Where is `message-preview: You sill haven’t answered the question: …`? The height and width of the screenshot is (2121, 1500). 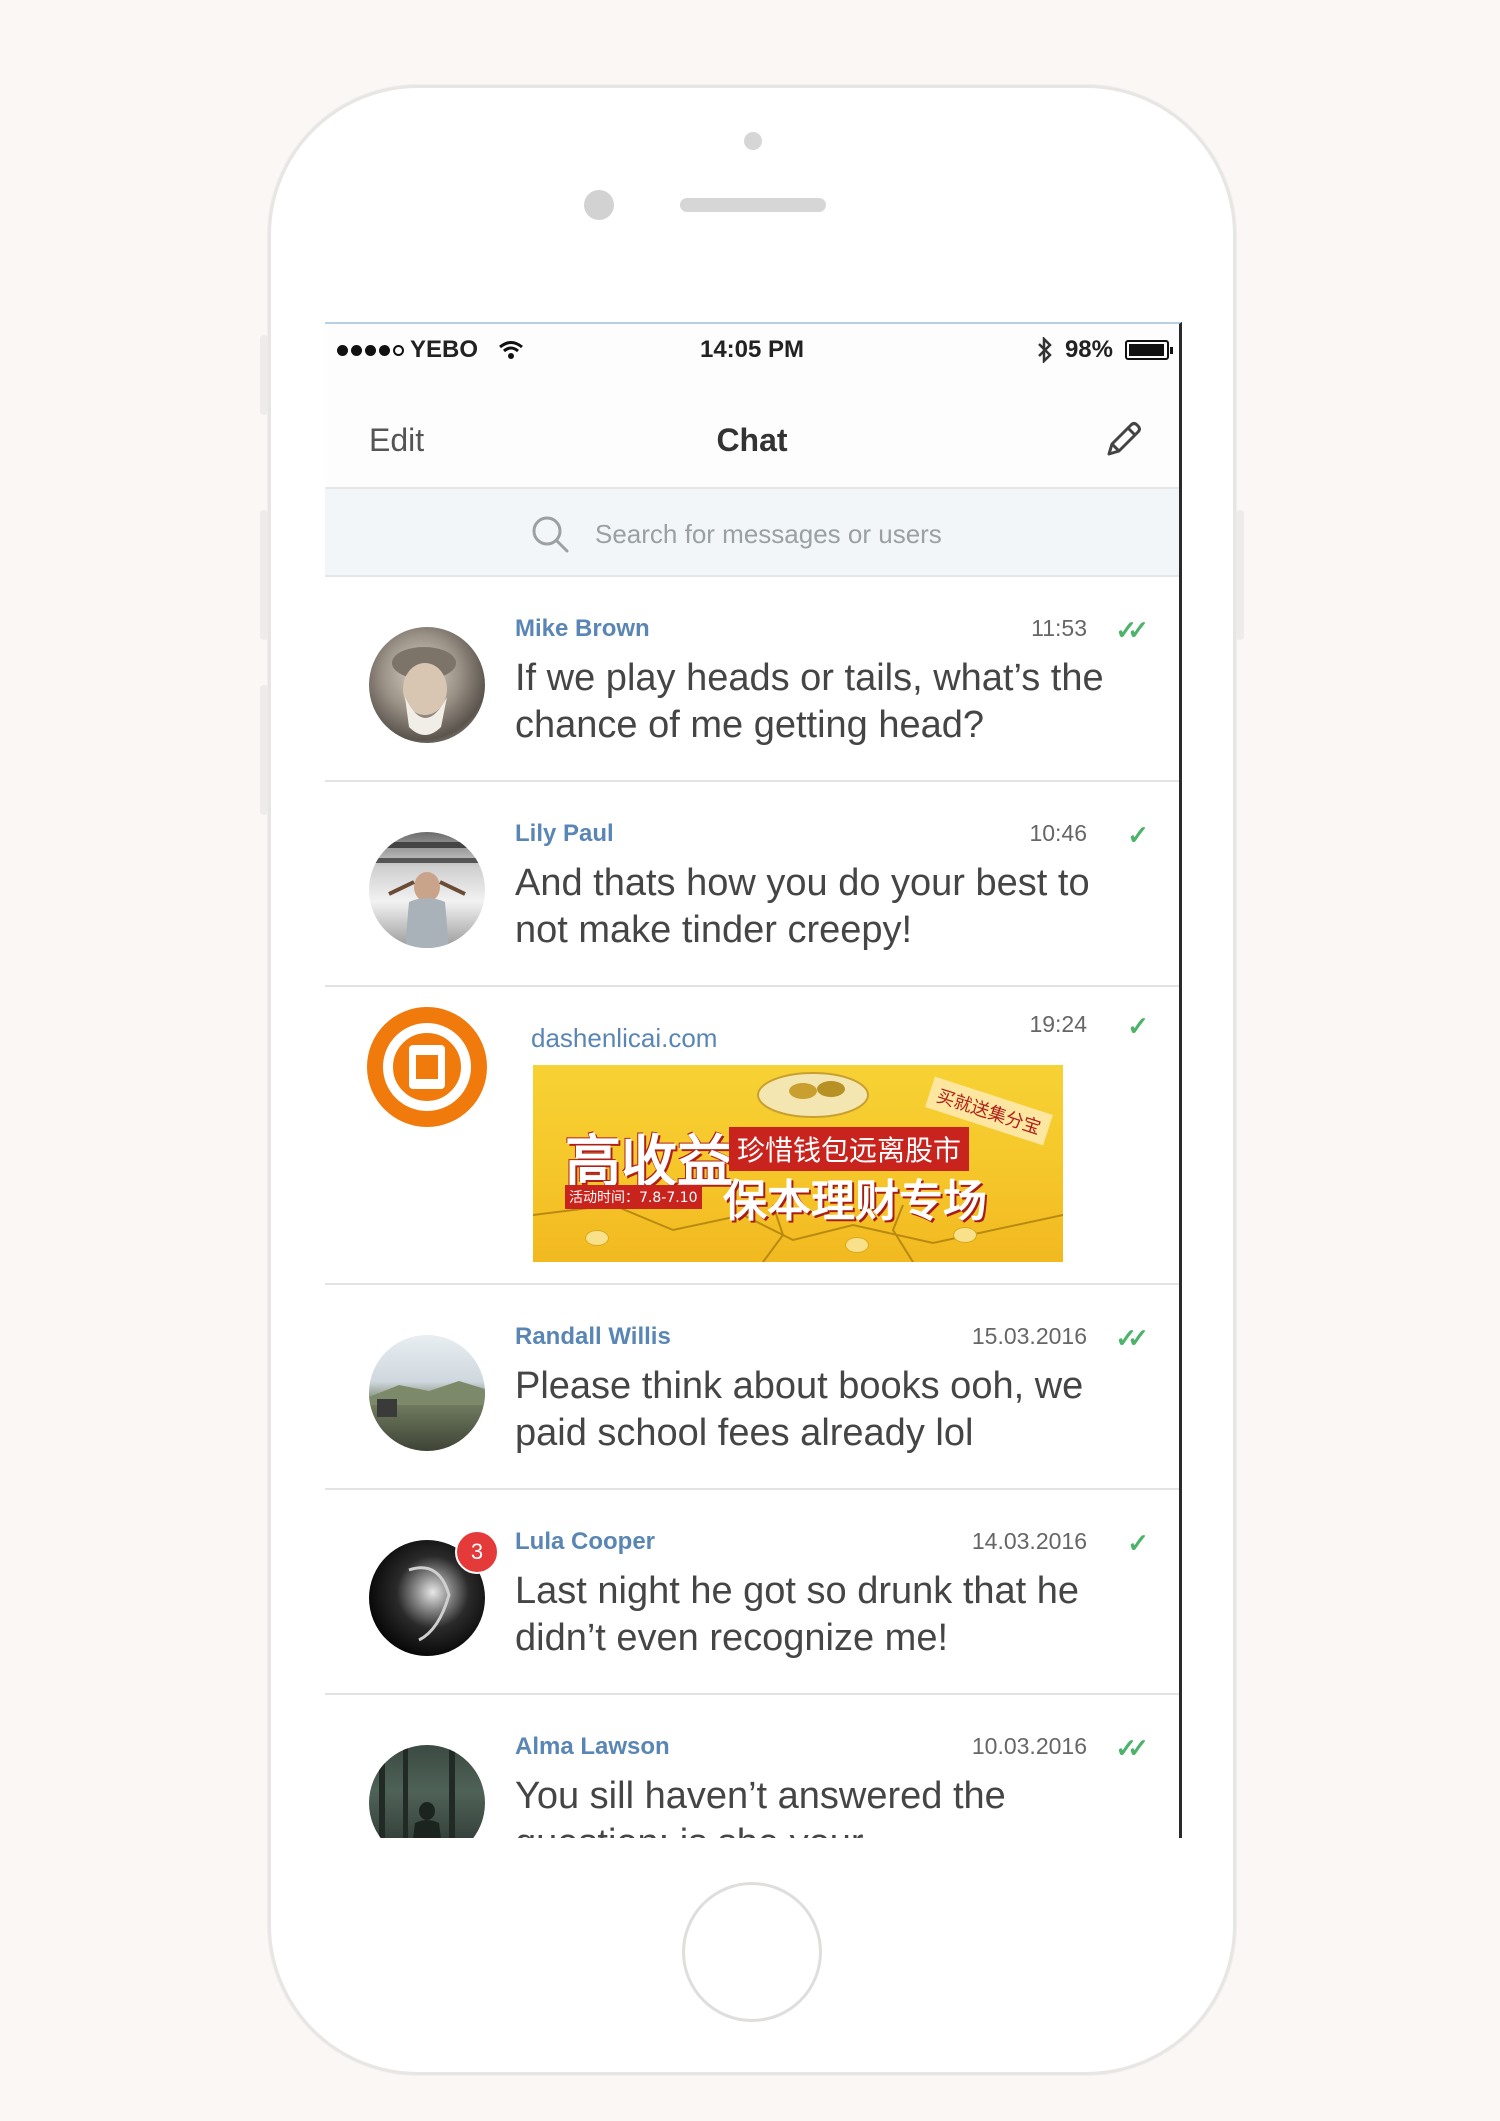
message-preview: You sill haven’t answered the question: … is located at coordinates (760, 1806).